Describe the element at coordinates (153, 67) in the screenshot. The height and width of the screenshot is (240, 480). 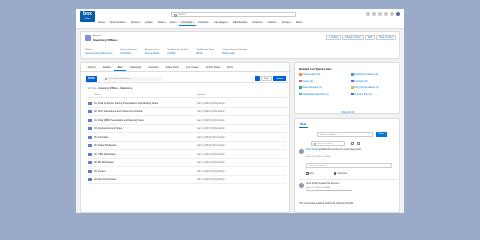
I see `record-tab: Analytics` at that location.